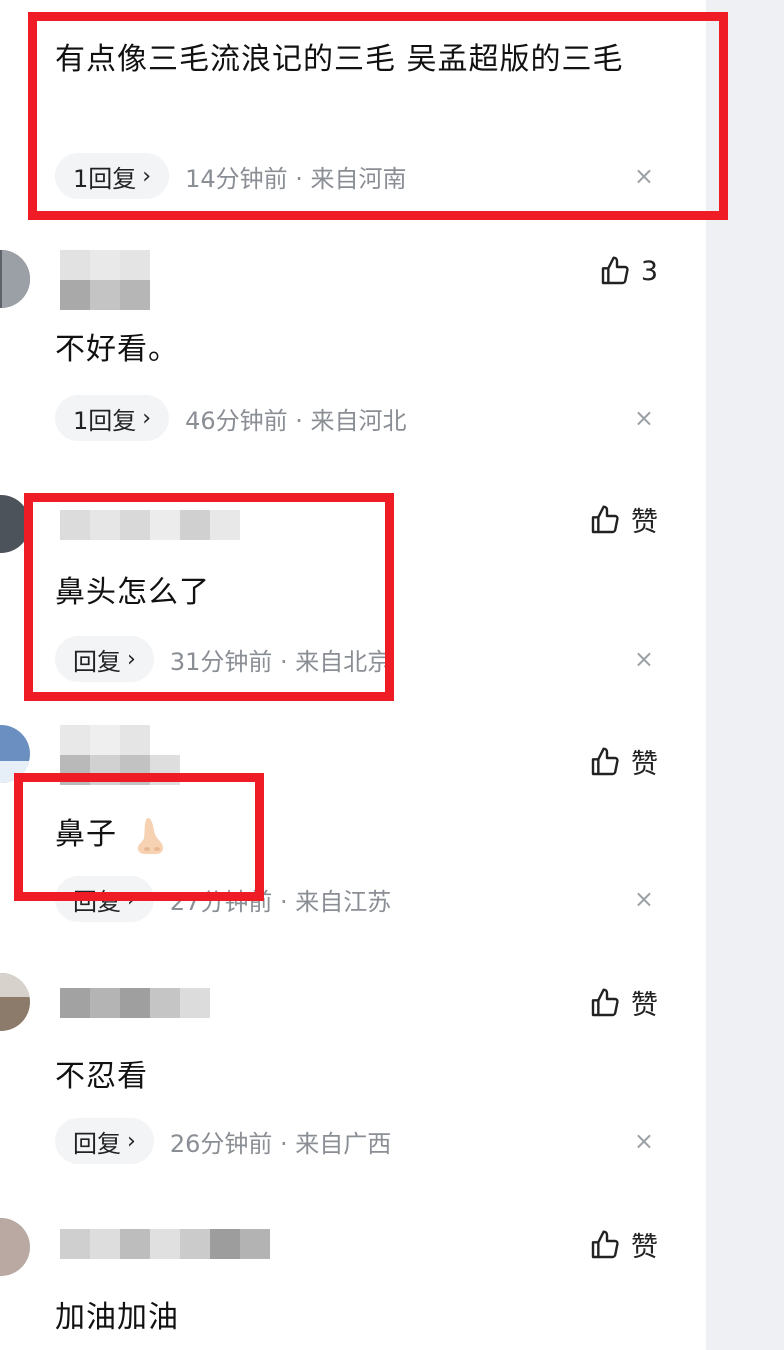 The width and height of the screenshot is (784, 1350). Describe the element at coordinates (353, 1281) in the screenshot. I see `comment-item: 赞 加油加油` at that location.